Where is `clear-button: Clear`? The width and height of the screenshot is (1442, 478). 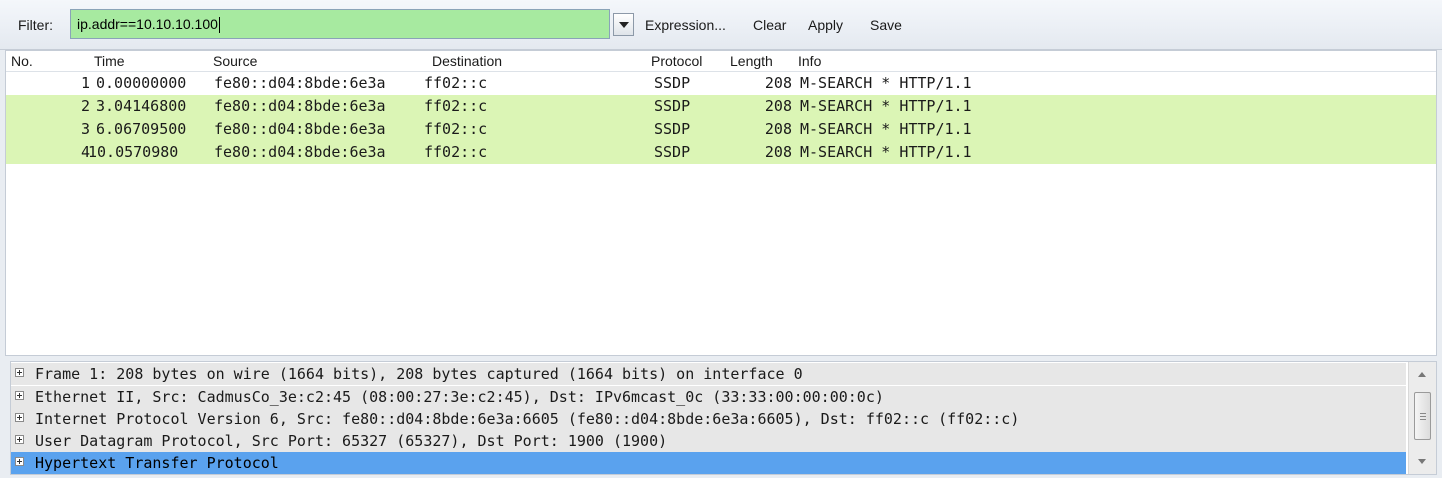 clear-button: Clear is located at coordinates (769, 25).